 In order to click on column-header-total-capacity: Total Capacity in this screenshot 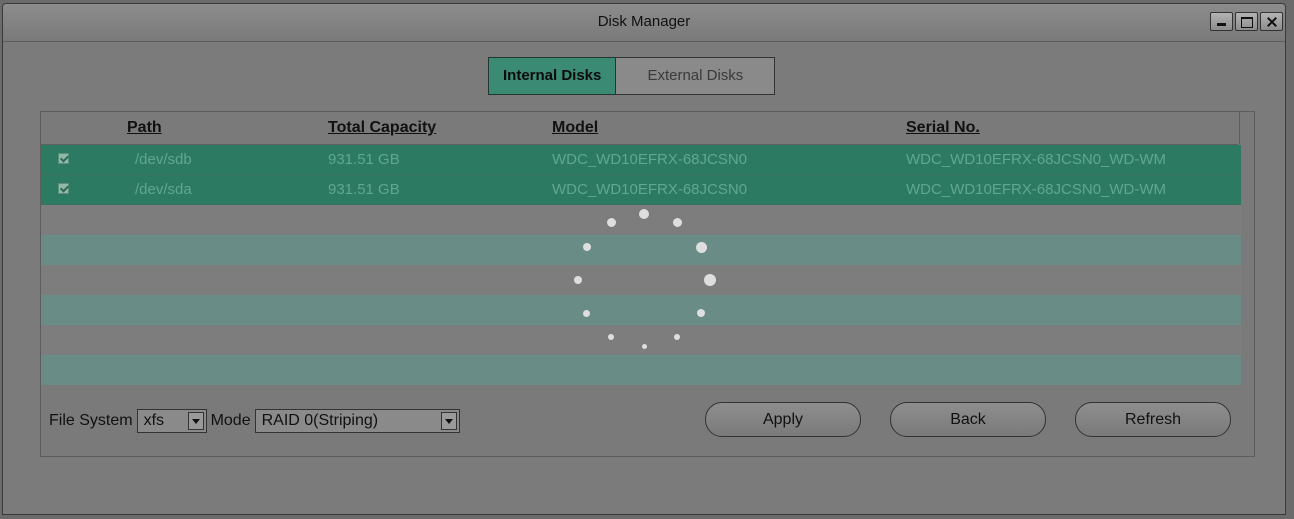, I will do `click(382, 128)`.